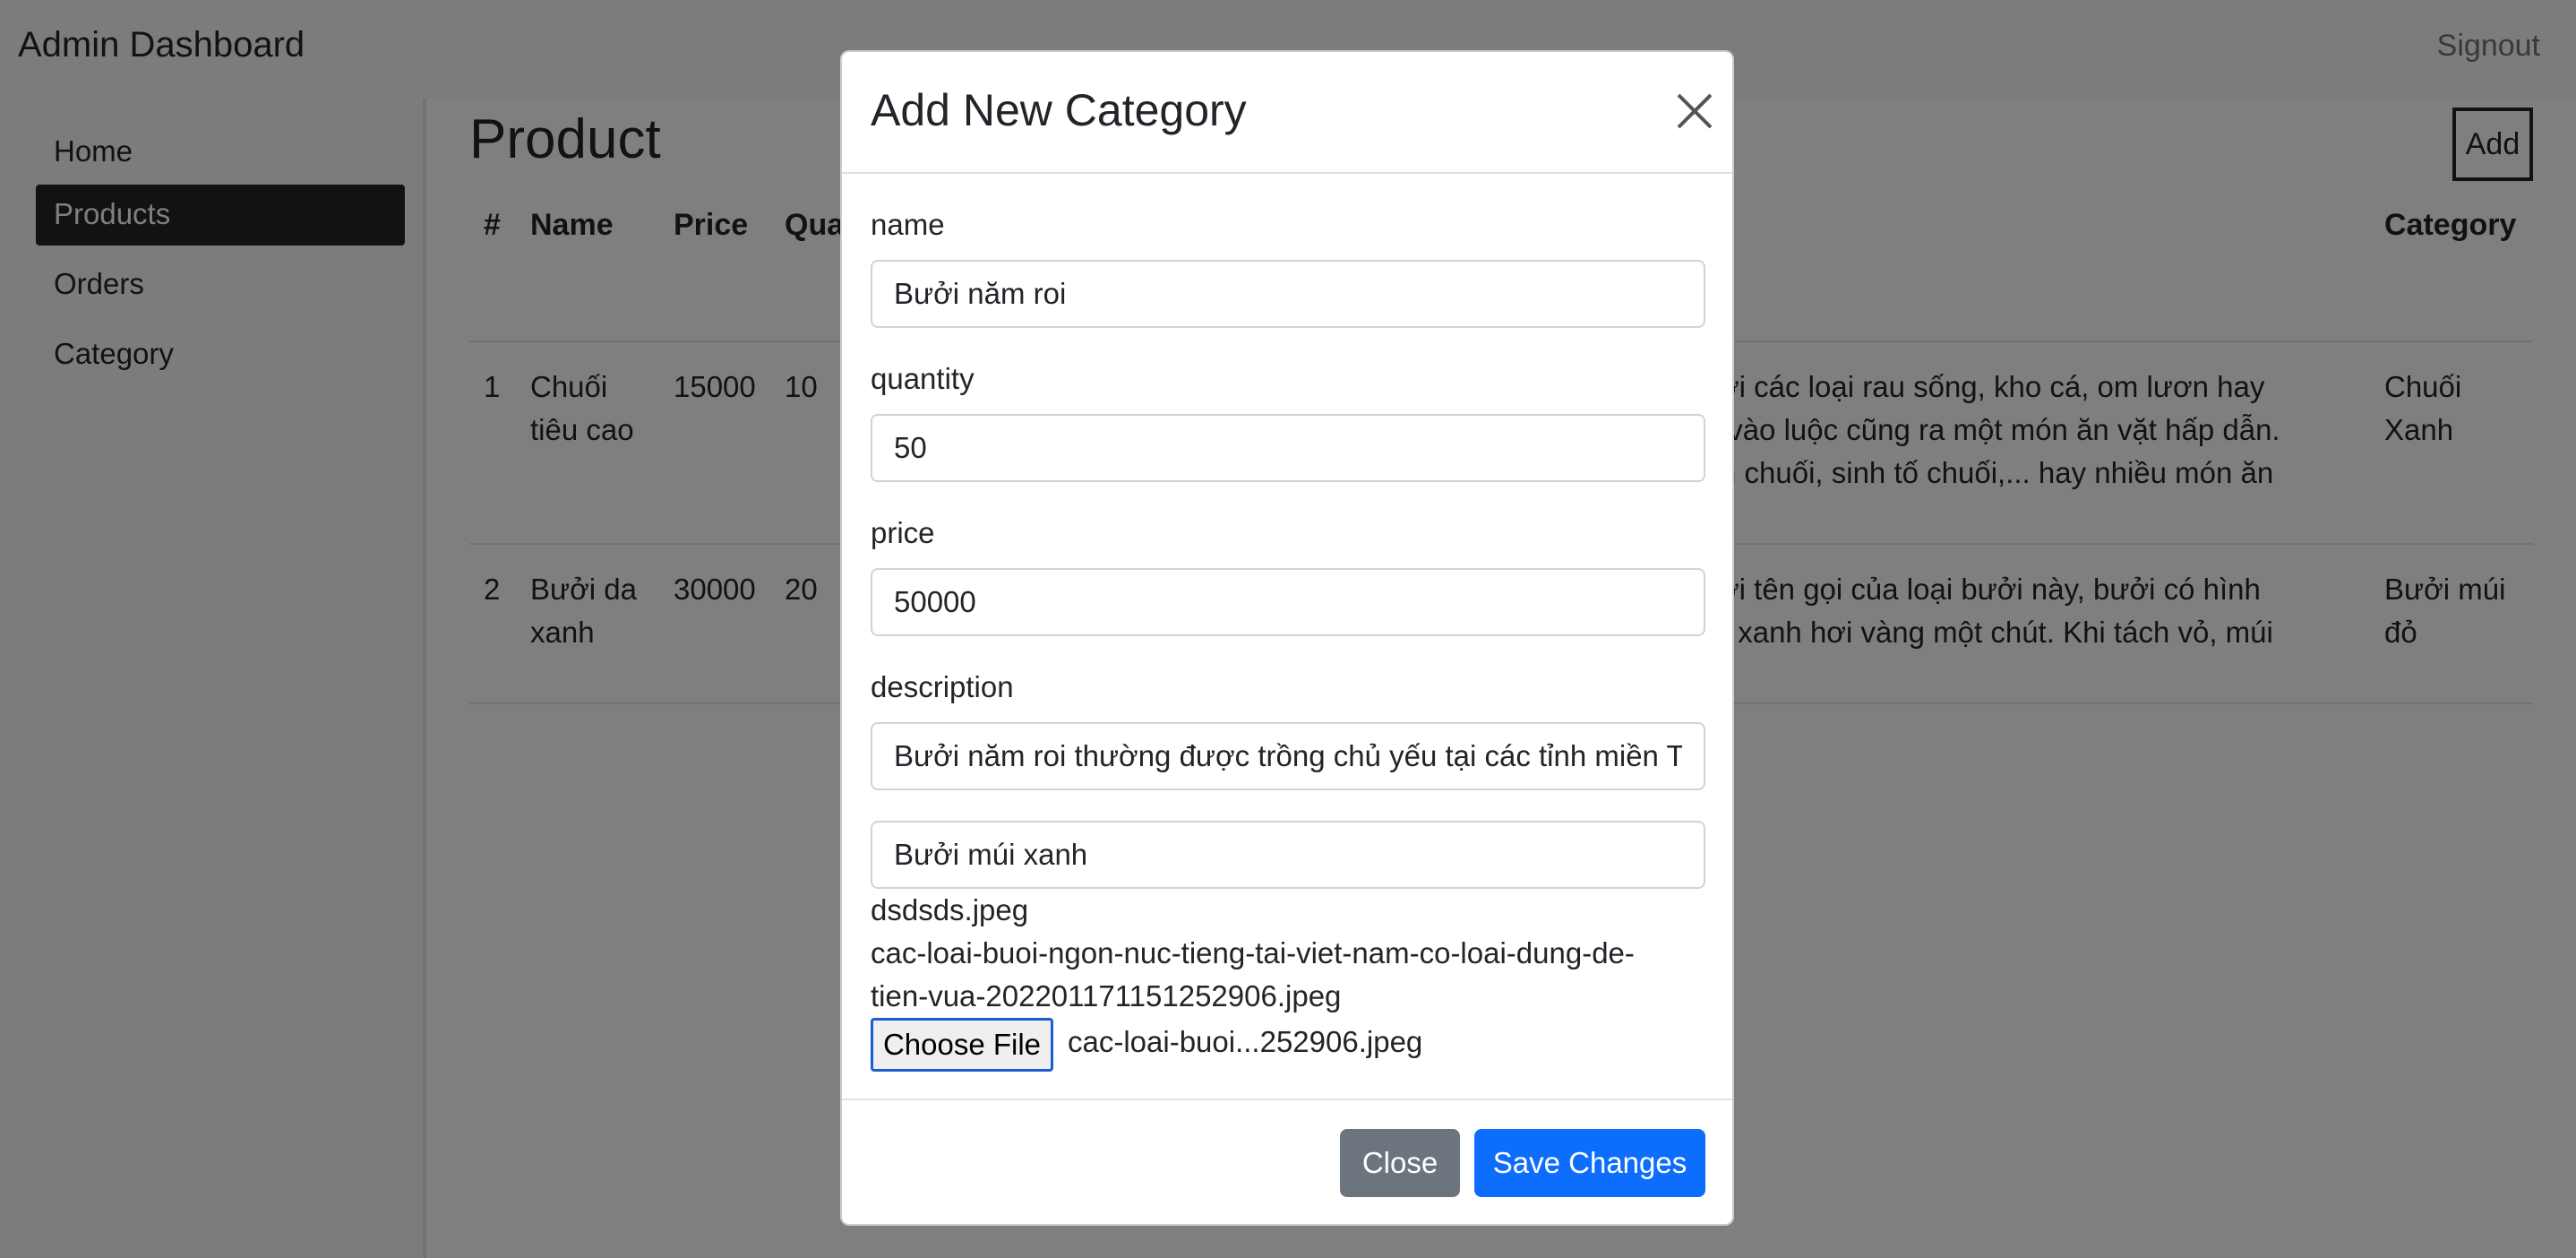  I want to click on chosen-file-name: cac-loai-buoi...252906.jpeg, so click(1245, 1041).